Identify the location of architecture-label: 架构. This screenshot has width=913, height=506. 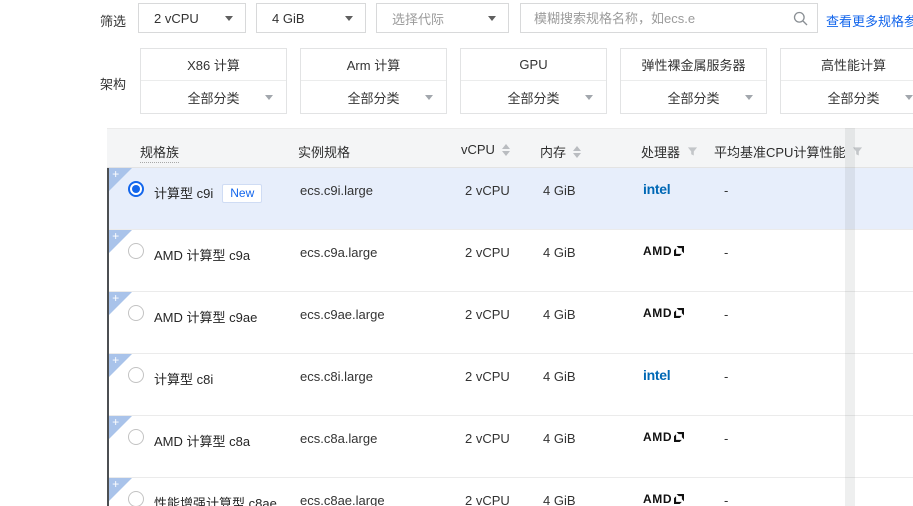
(113, 84).